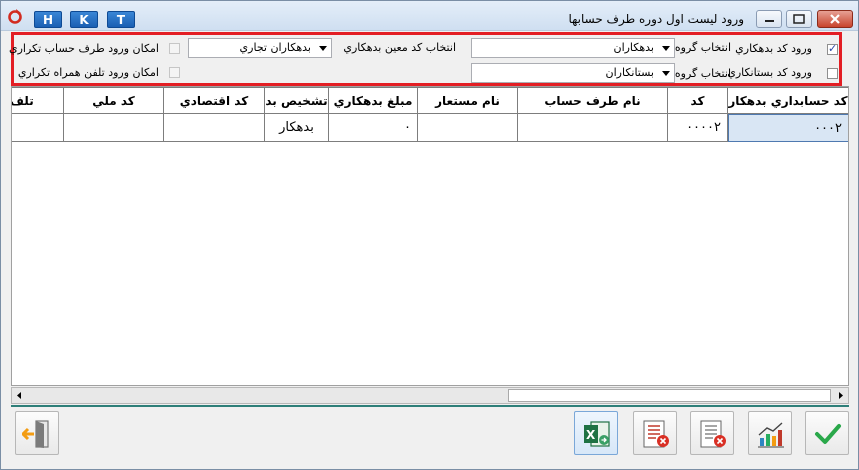  What do you see at coordinates (702, 73) in the screenshot?
I see `group-label-2: انتخاب گروه` at bounding box center [702, 73].